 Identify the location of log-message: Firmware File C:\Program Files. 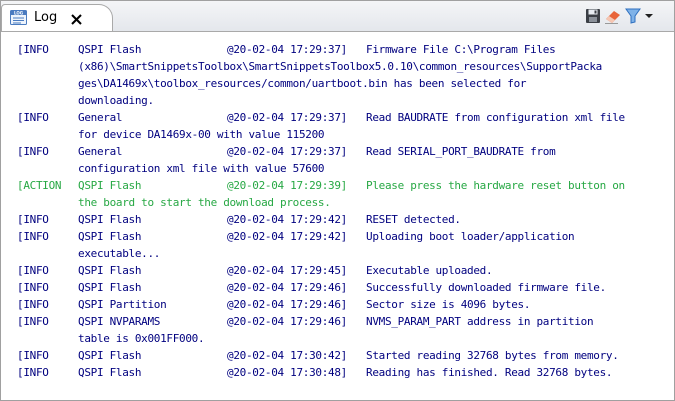
(461, 49).